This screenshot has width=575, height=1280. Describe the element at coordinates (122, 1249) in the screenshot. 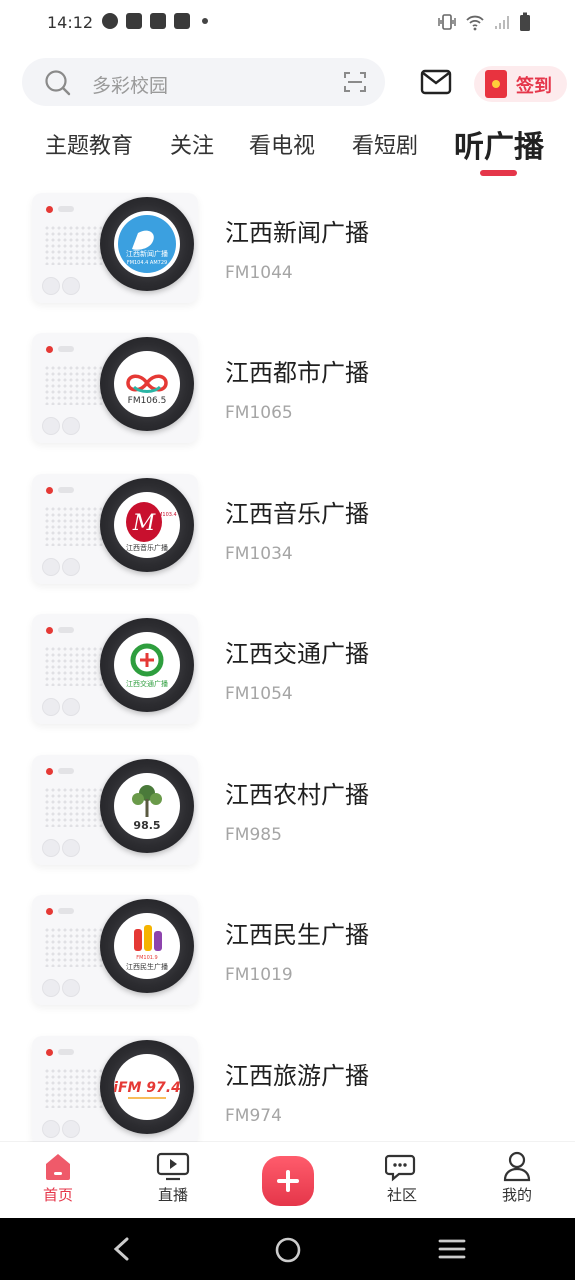

I see `back-icon` at that location.